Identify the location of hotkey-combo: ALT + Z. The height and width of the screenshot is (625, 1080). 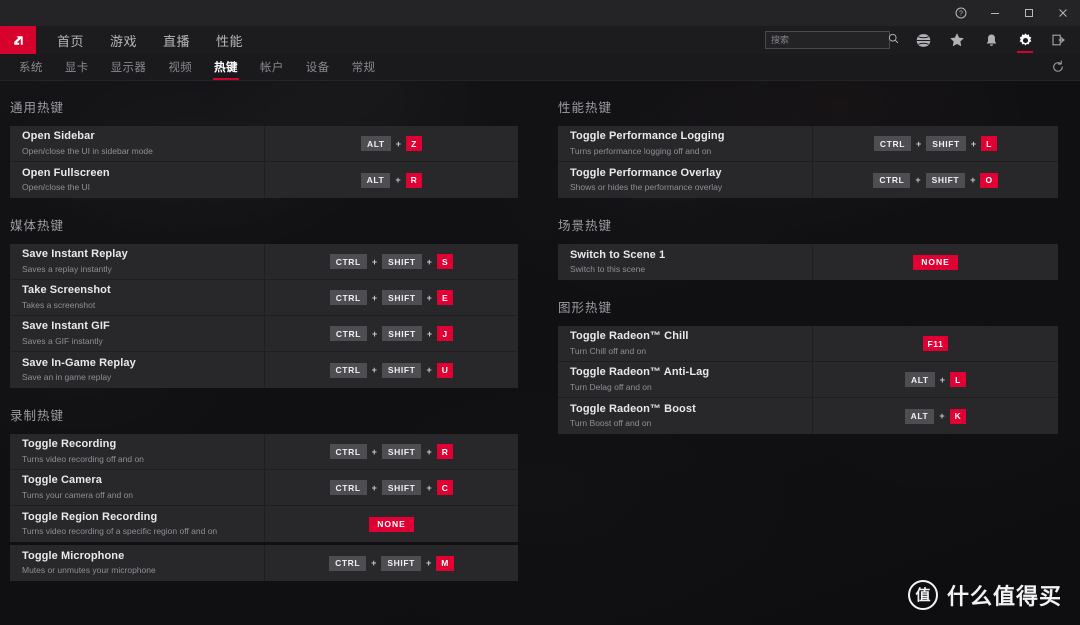
(391, 143).